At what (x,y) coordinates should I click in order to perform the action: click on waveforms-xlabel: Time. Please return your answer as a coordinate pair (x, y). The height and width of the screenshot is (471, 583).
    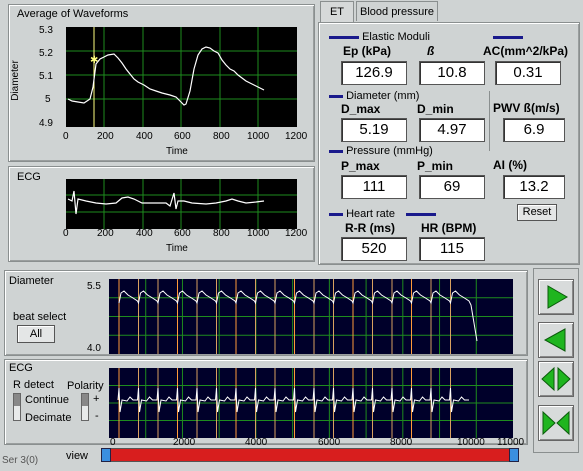
    Looking at the image, I should click on (177, 151).